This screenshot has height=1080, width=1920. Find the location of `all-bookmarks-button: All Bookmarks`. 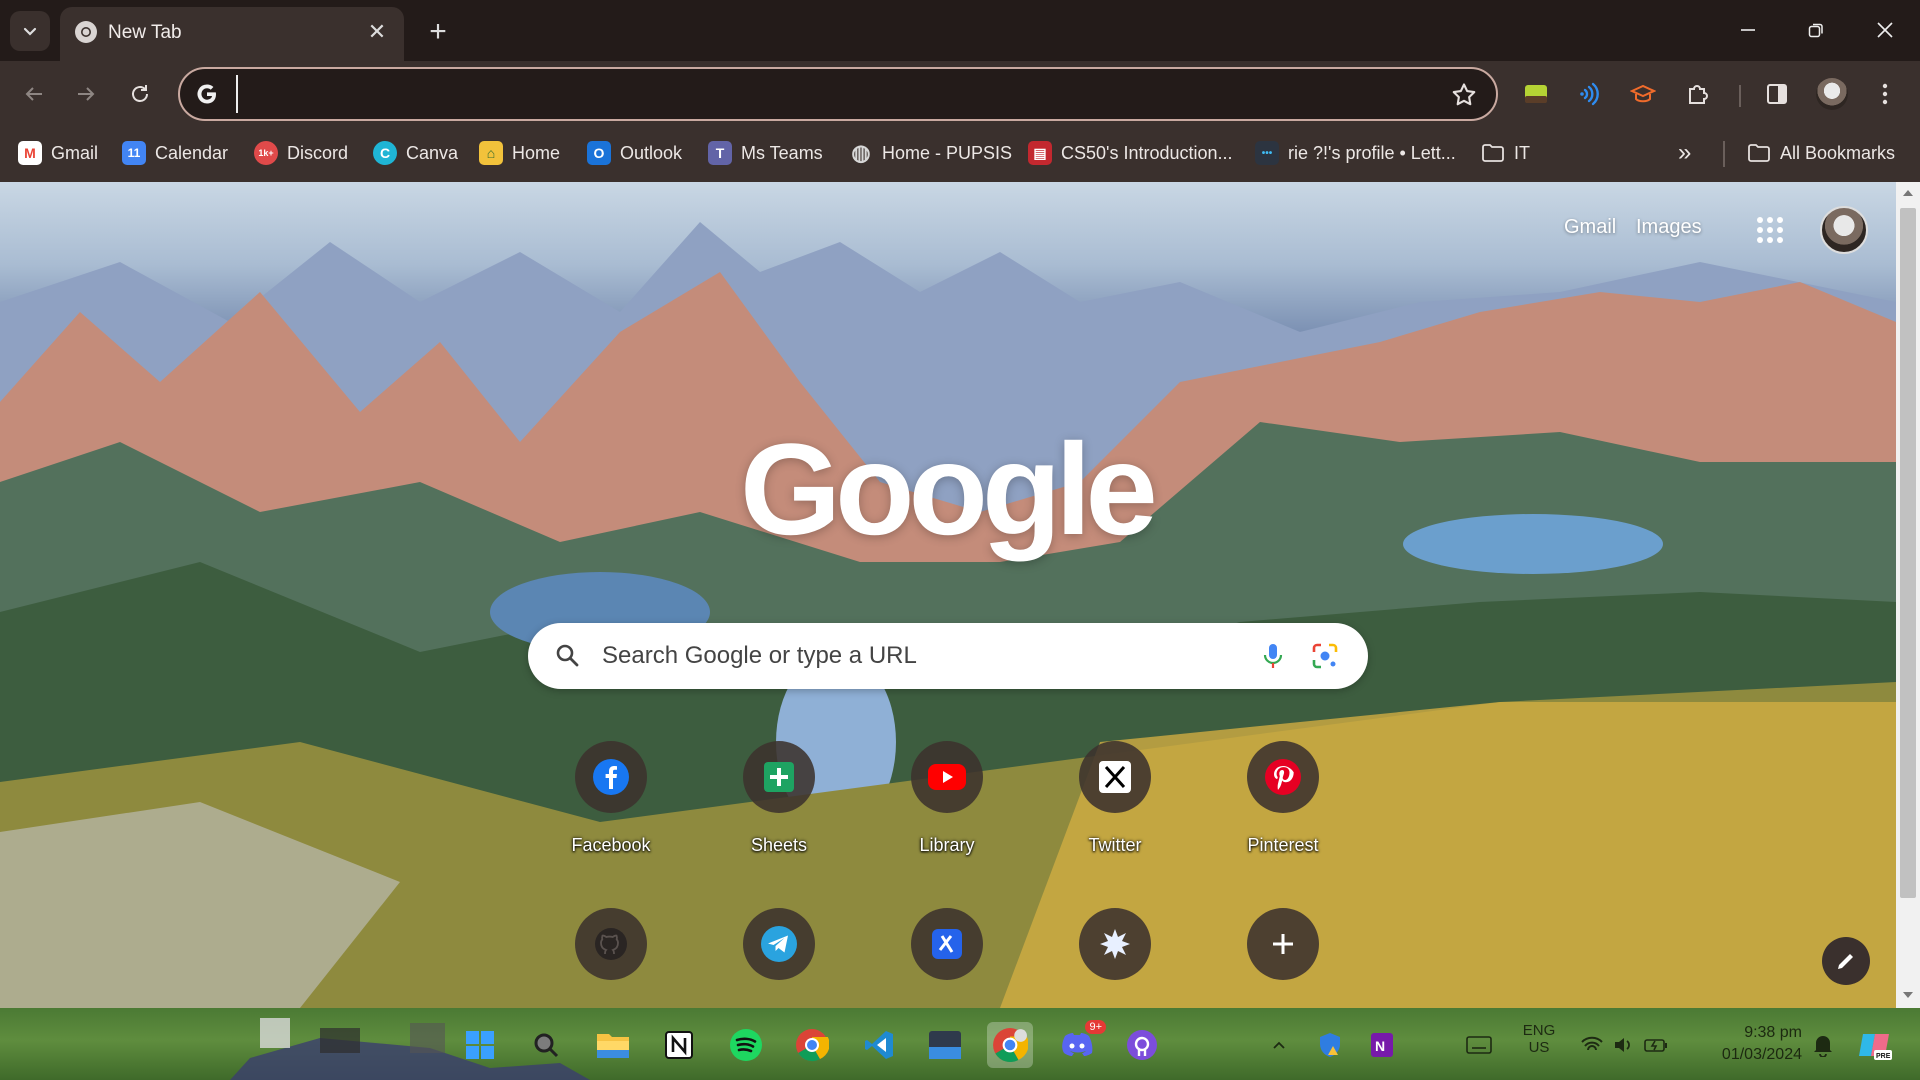

all-bookmarks-button: All Bookmarks is located at coordinates (1821, 153).